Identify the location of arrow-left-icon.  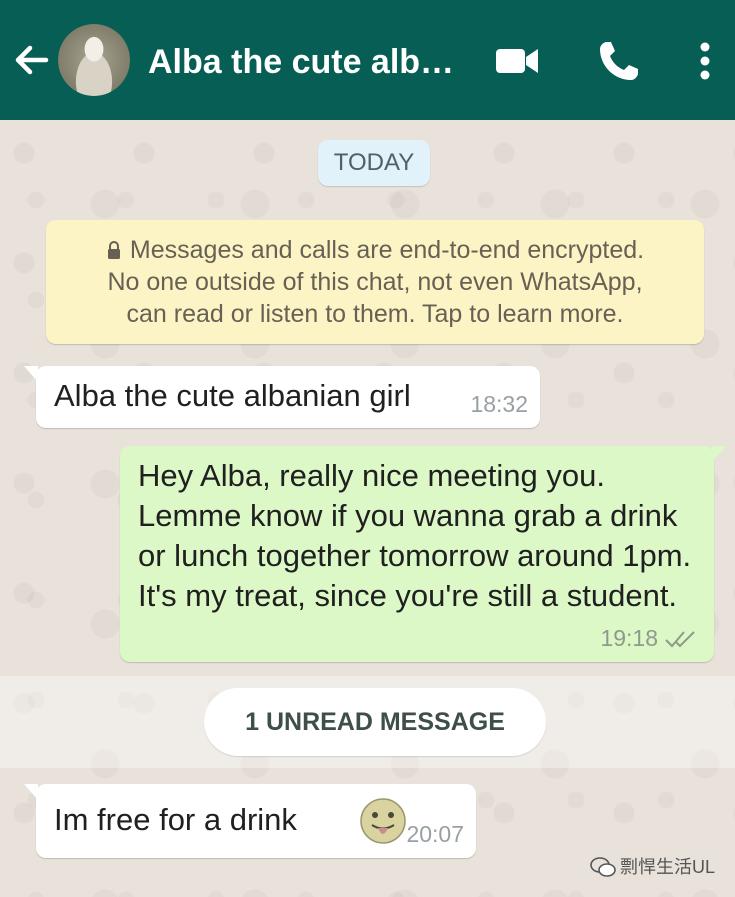
(32, 60).